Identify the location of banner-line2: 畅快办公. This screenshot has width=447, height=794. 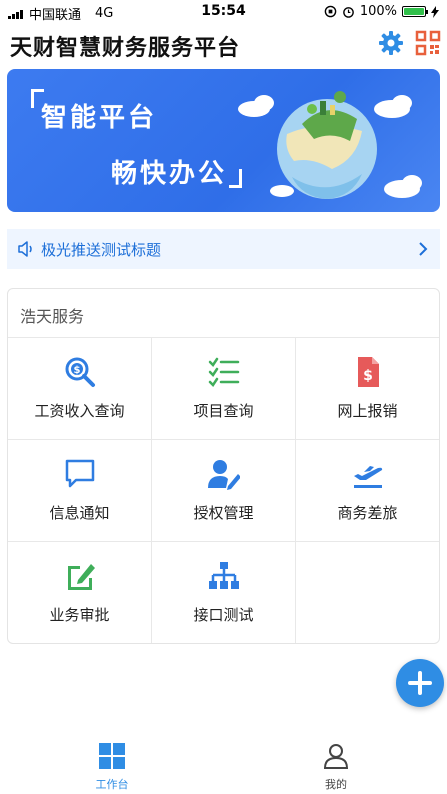
(169, 174).